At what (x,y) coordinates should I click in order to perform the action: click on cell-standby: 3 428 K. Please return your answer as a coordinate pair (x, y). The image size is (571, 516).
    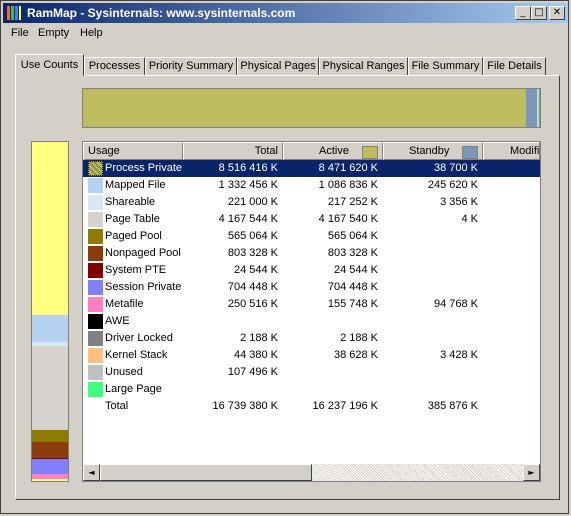
    Looking at the image, I should click on (459, 355).